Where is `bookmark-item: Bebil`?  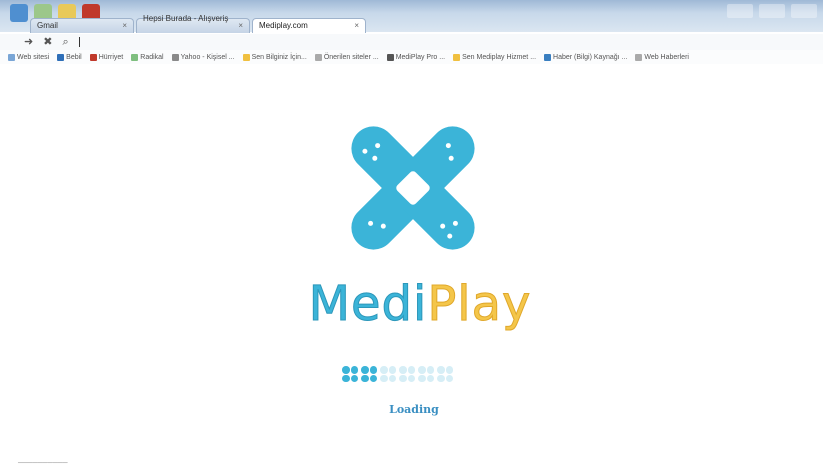 bookmark-item: Bebil is located at coordinates (69, 57).